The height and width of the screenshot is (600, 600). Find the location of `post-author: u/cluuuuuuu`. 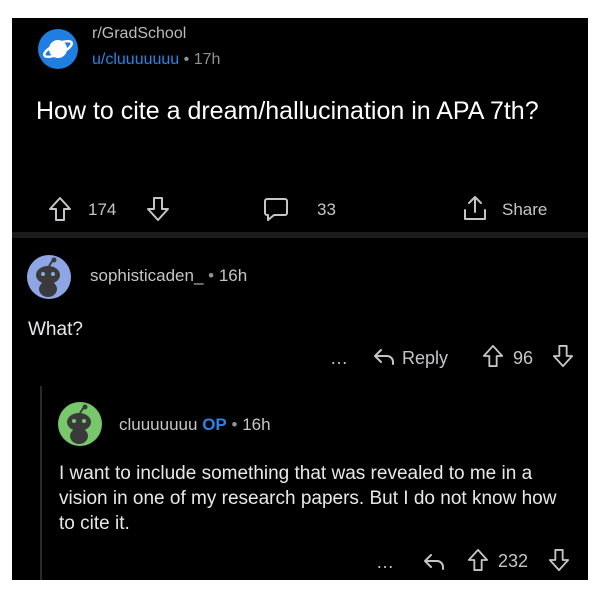

post-author: u/cluuuuuuu is located at coordinates (135, 59).